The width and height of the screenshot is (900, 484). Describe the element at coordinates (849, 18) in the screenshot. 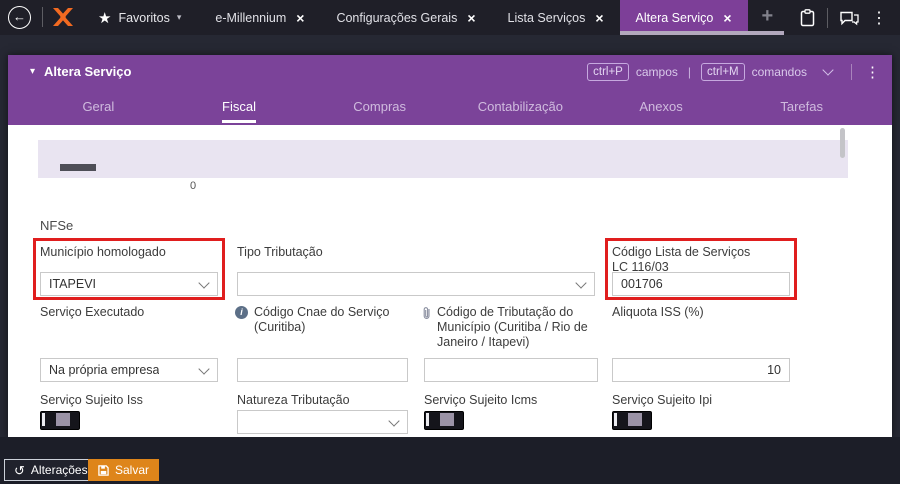

I see `chat-icon` at that location.